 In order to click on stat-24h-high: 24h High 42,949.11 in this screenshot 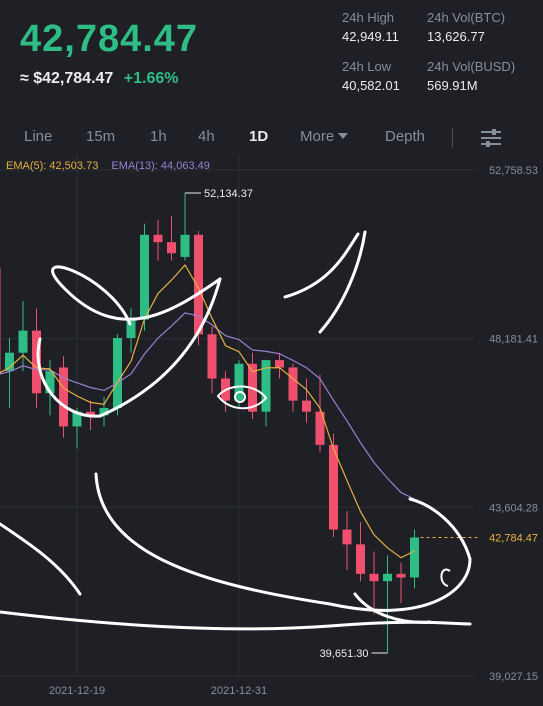, I will do `click(370, 27)`.